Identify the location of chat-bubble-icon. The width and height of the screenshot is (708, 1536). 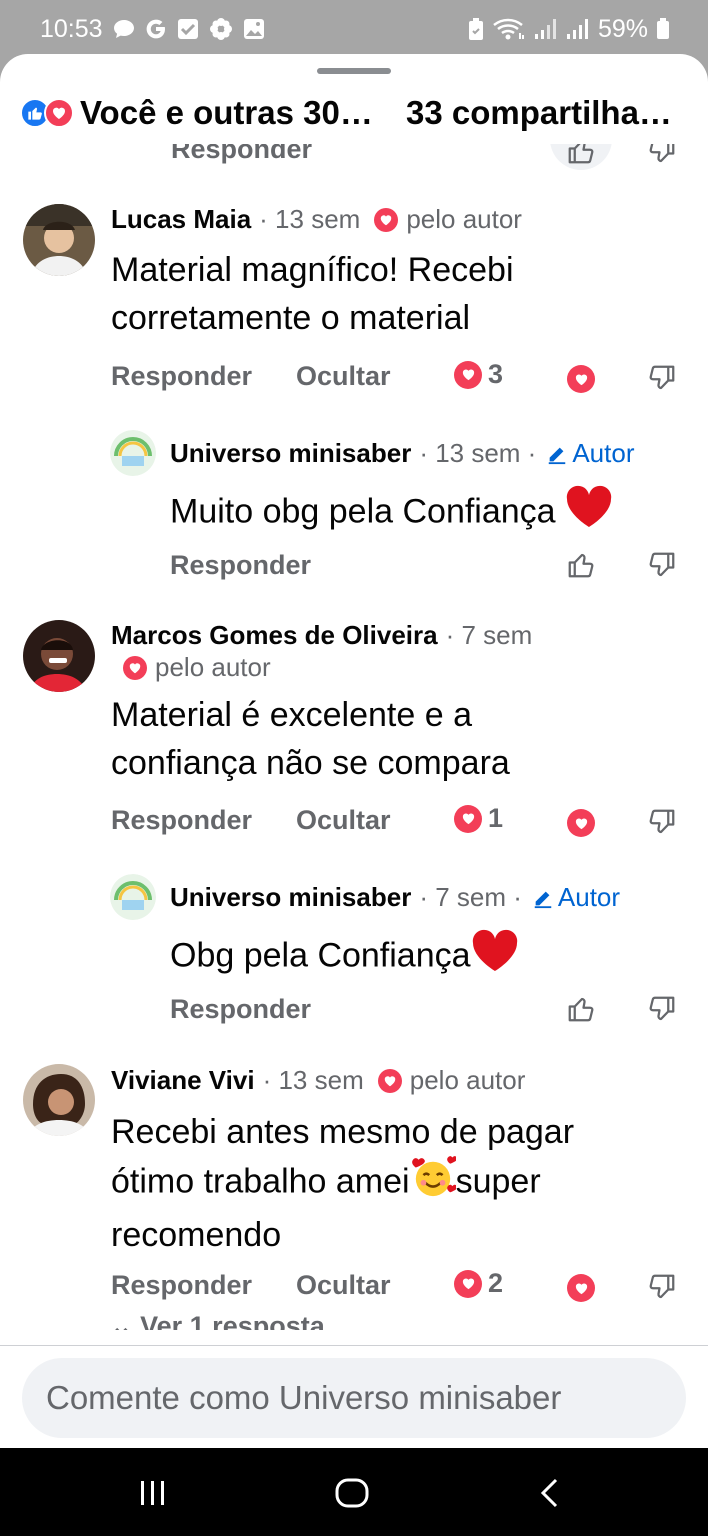
(124, 29).